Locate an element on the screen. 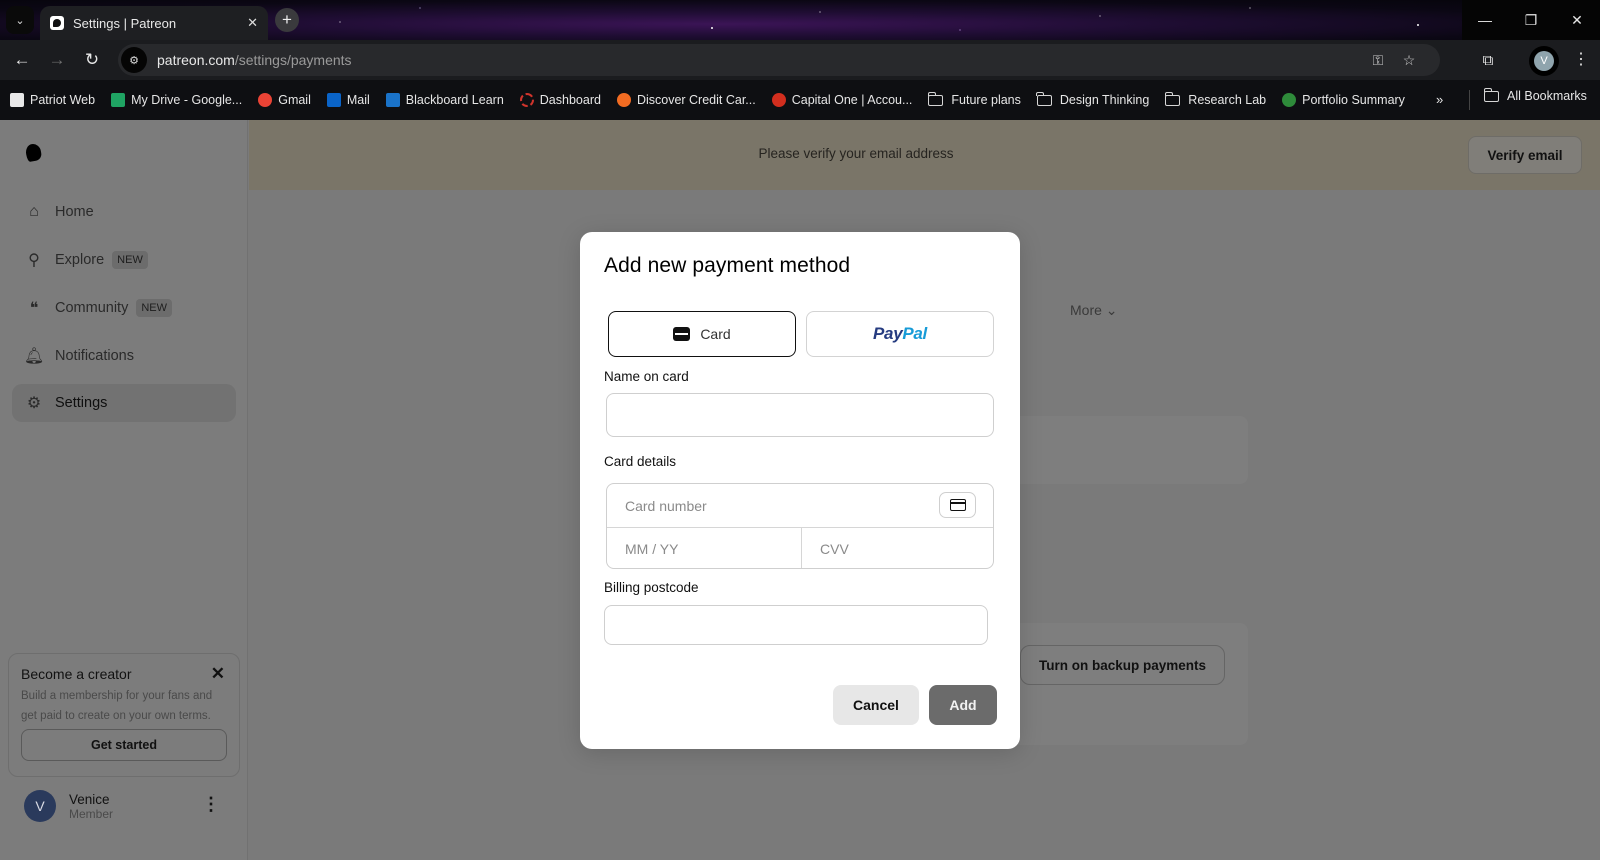  cvv-input is located at coordinates (897, 548).